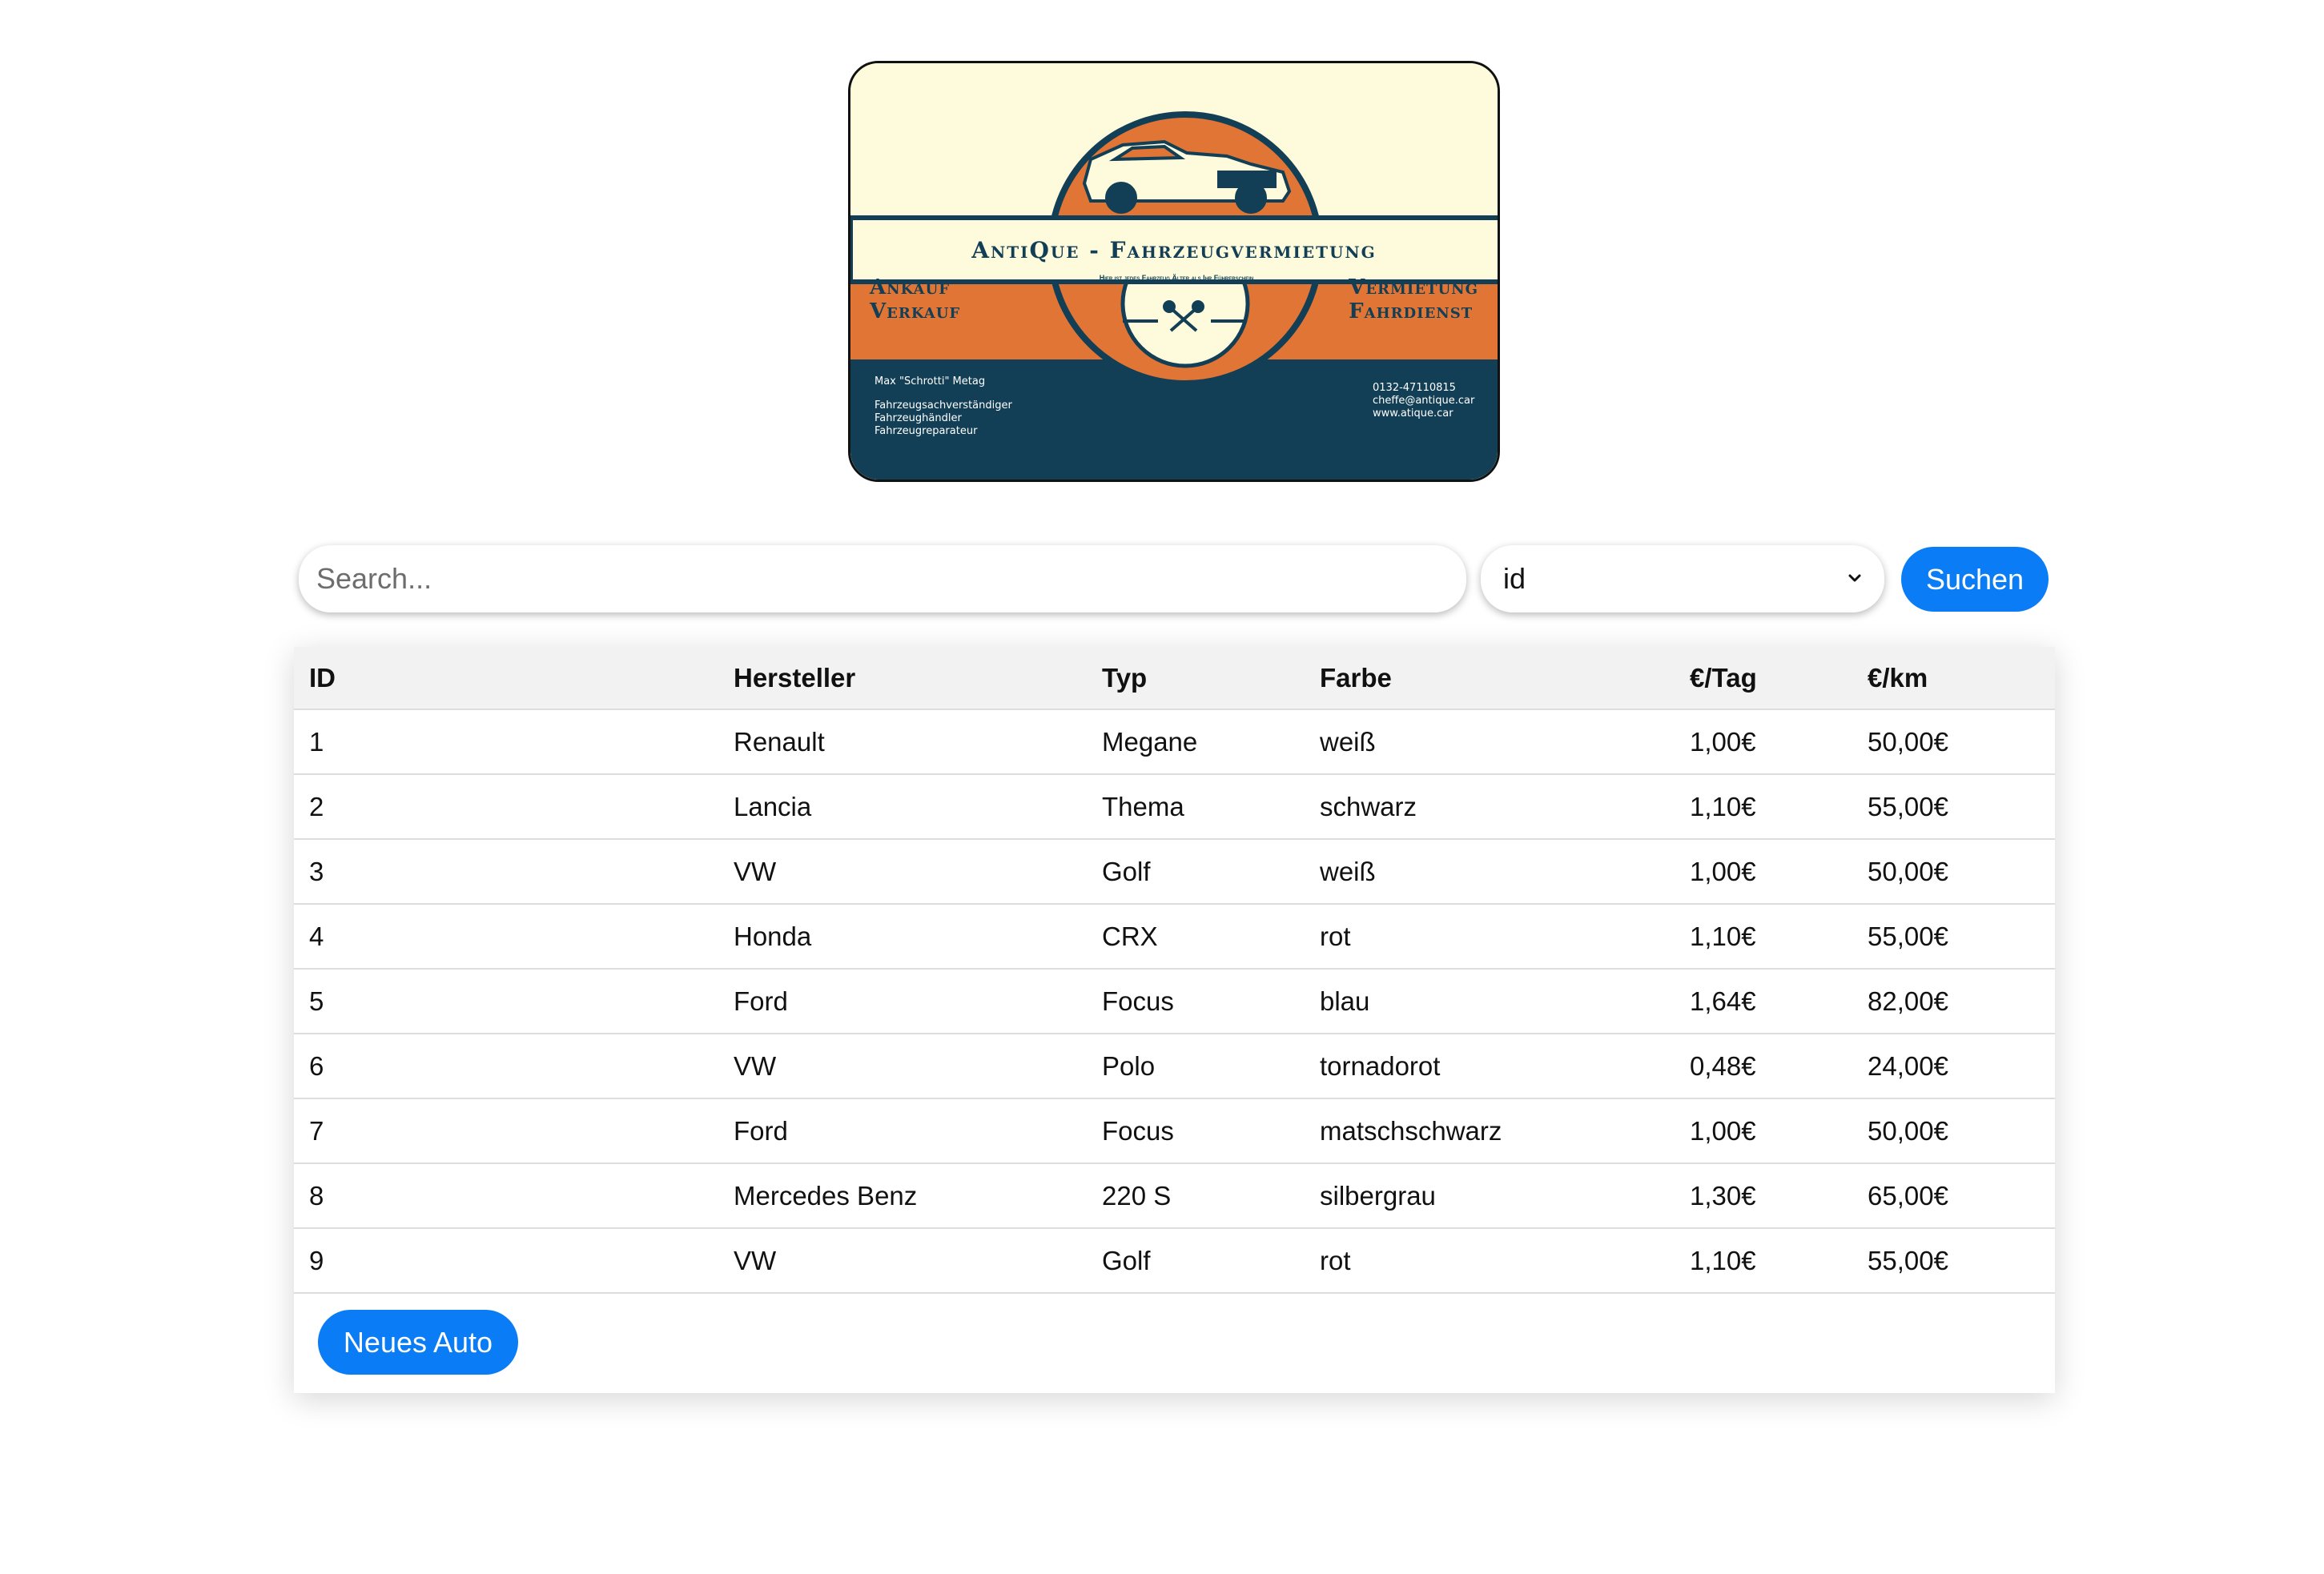 This screenshot has width=2324, height=1574. What do you see at coordinates (316, 1260) in the screenshot?
I see `cell-id: 9` at bounding box center [316, 1260].